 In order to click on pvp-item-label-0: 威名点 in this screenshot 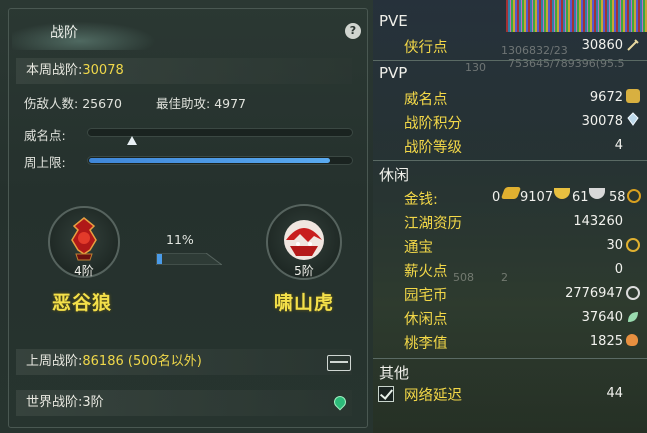, I will do `click(426, 100)`.